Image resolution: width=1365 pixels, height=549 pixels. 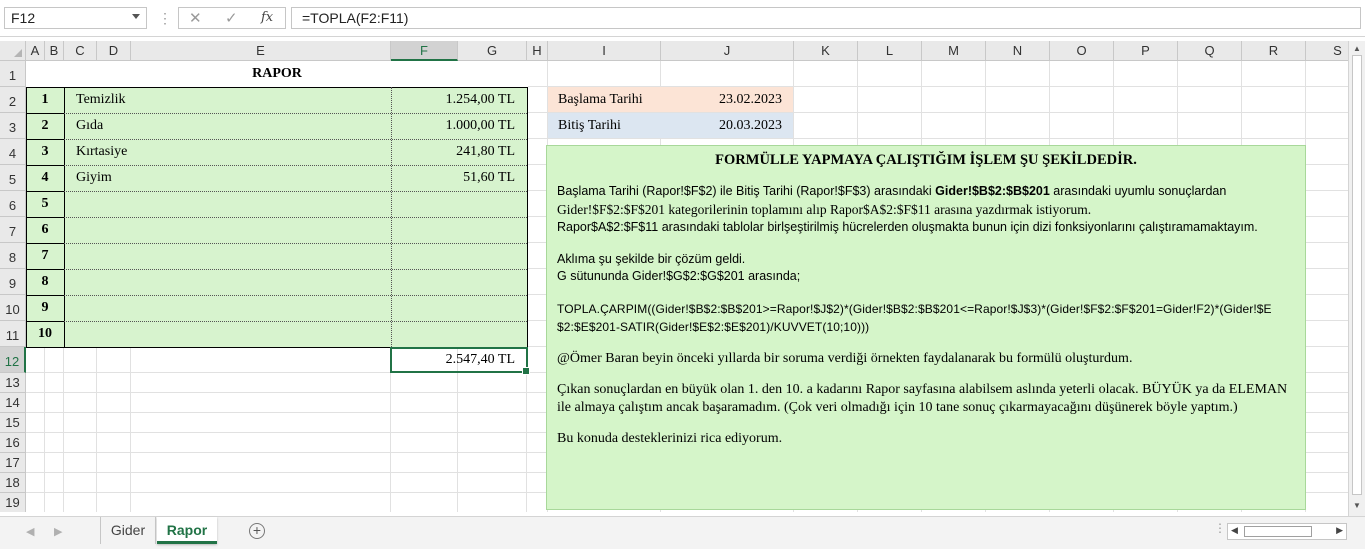 I want to click on close-icon: ✕, so click(x=195, y=18).